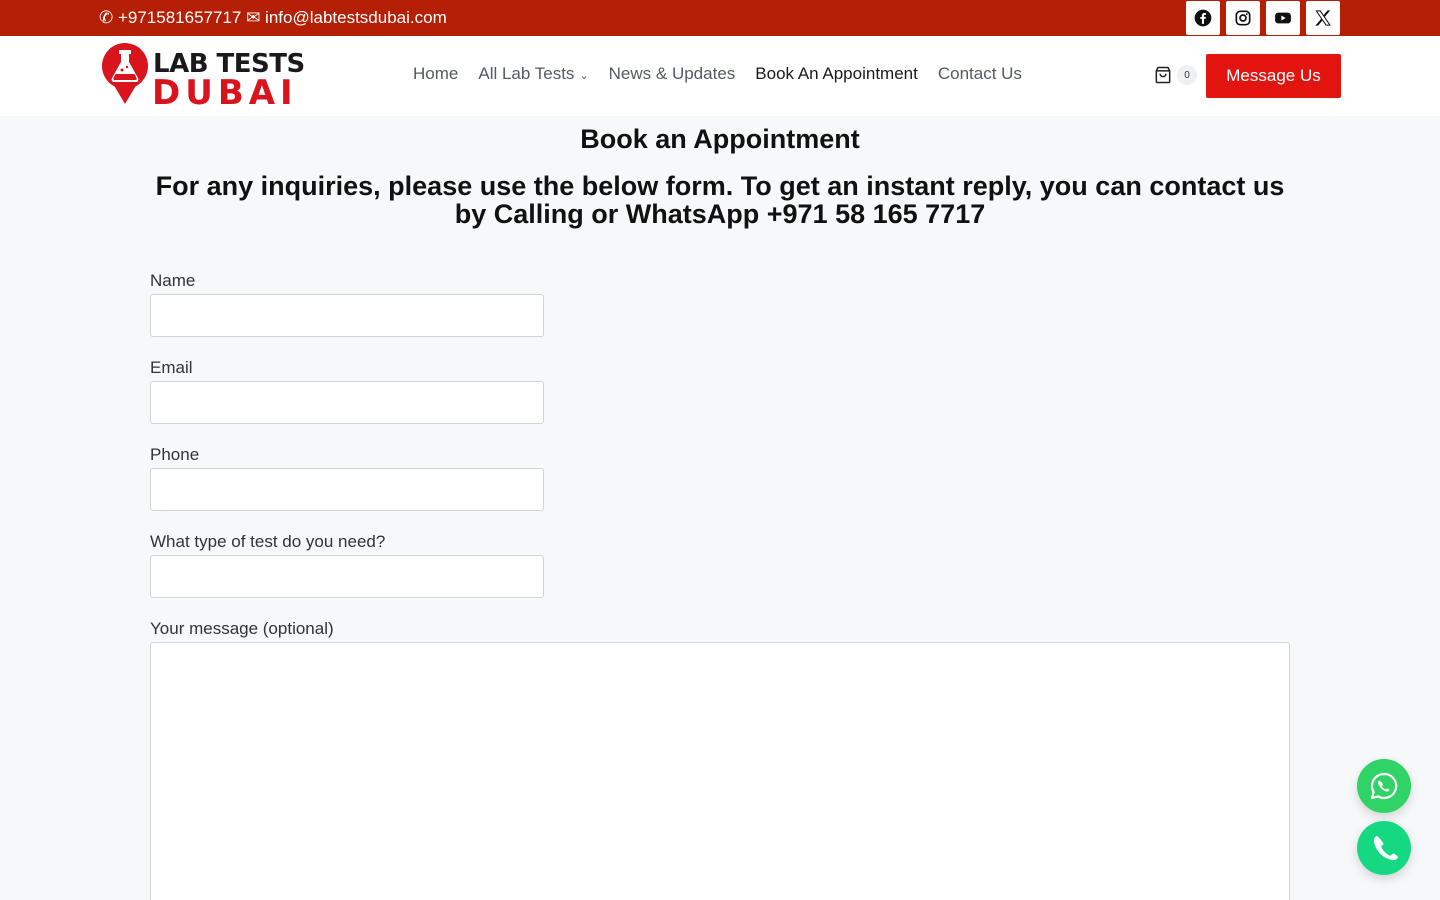 This screenshot has height=900, width=1440. What do you see at coordinates (268, 541) in the screenshot?
I see `test-type-label: What type of test do you need?` at bounding box center [268, 541].